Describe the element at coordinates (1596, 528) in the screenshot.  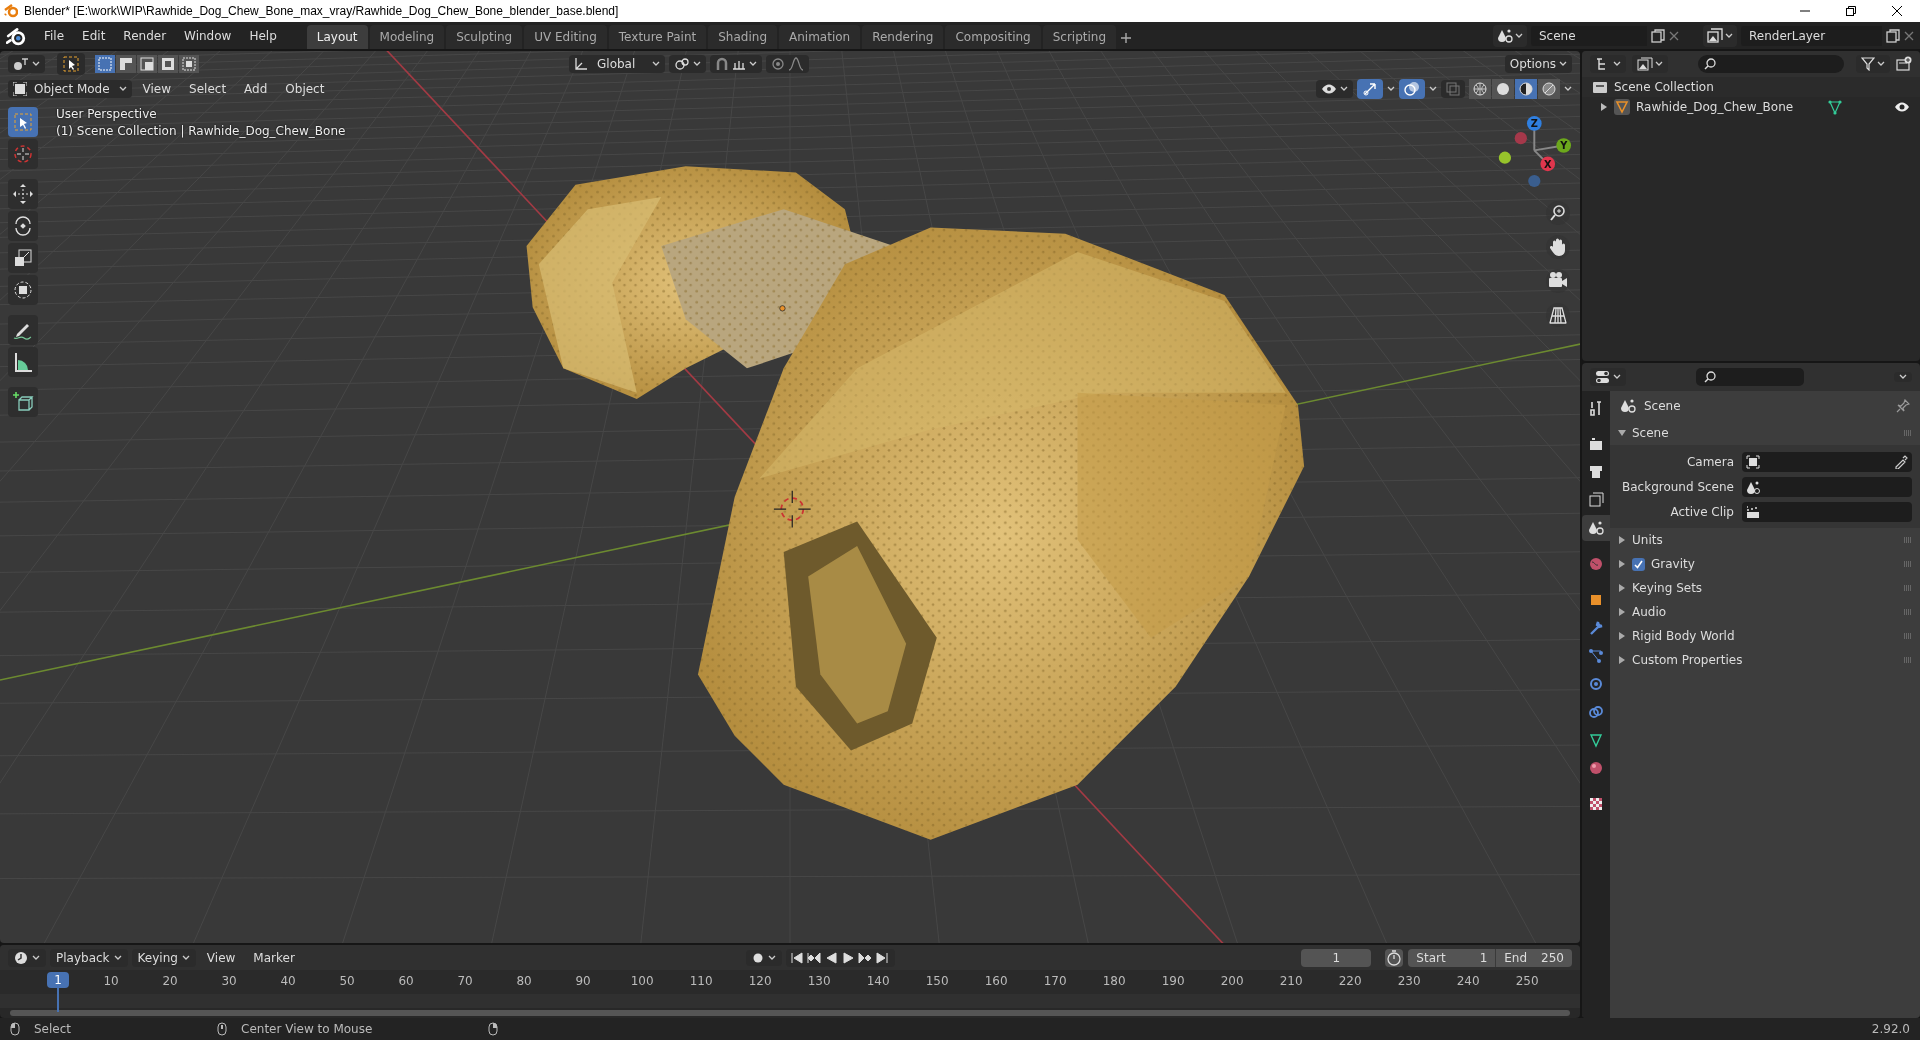
I see `scene-properties-tab` at that location.